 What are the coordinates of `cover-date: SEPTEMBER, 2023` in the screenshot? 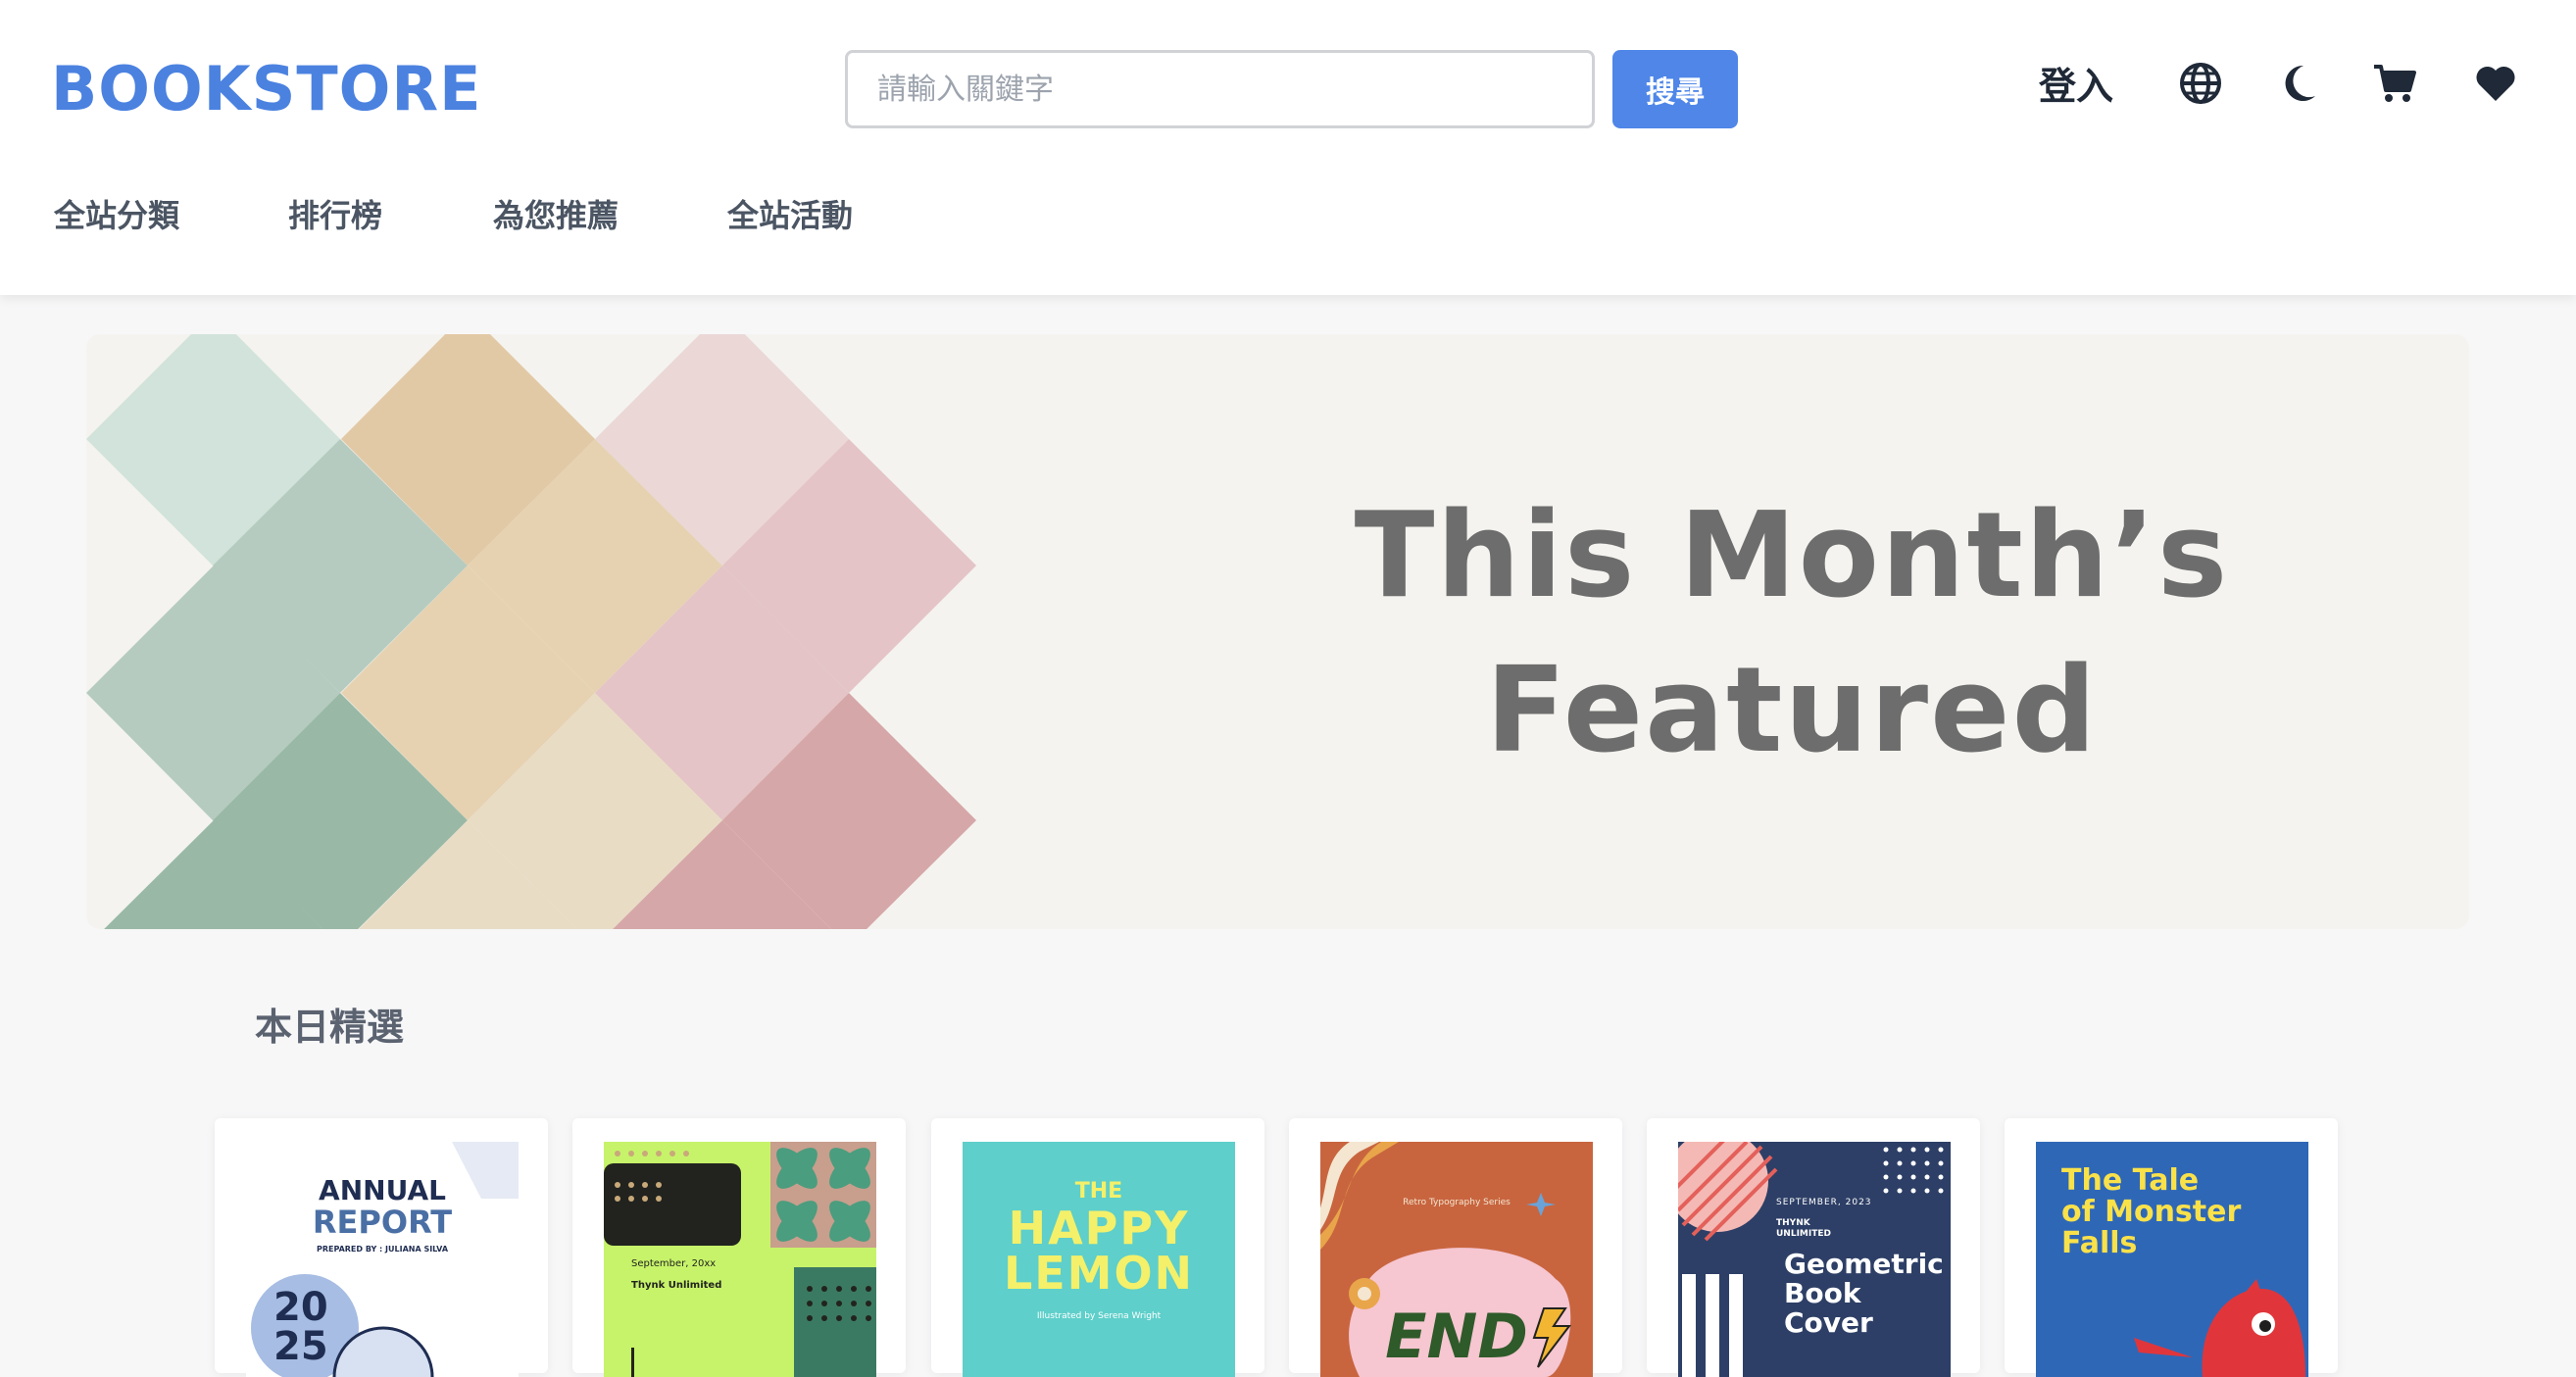 It's located at (1824, 1202).